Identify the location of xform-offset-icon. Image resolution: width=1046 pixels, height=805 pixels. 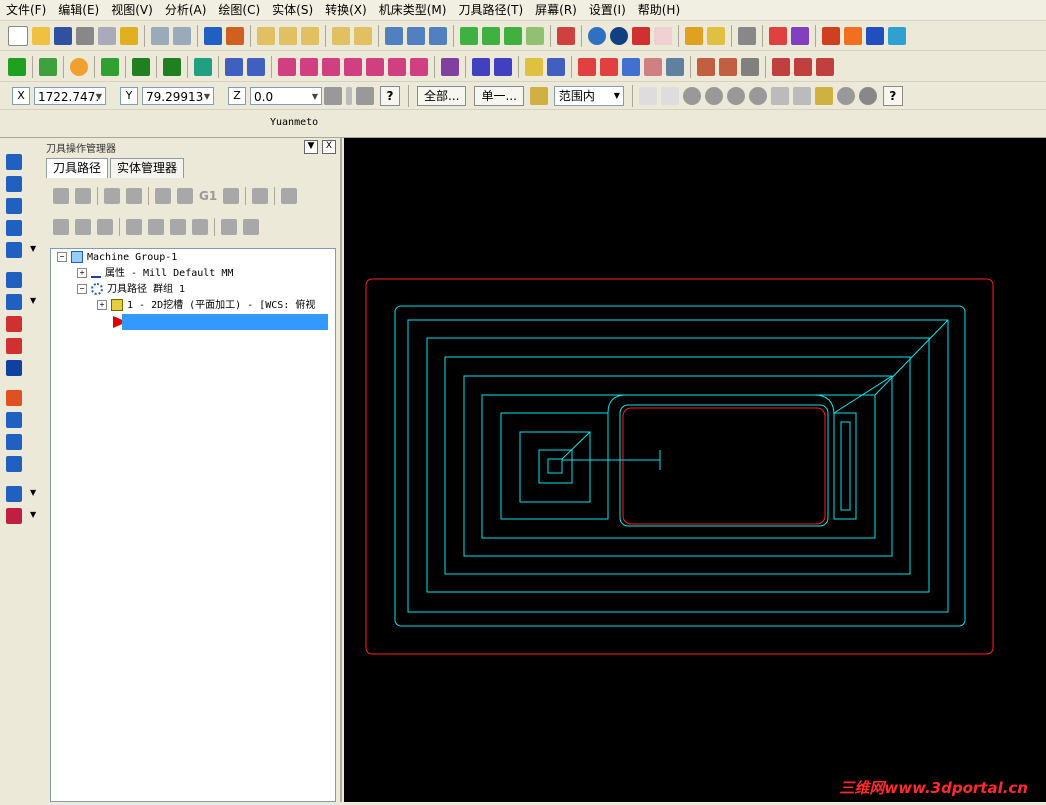
(375, 66).